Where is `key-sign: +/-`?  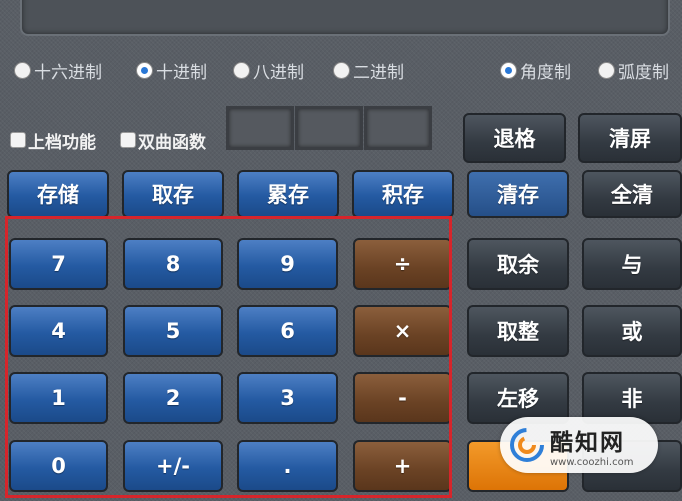
key-sign: +/- is located at coordinates (173, 466).